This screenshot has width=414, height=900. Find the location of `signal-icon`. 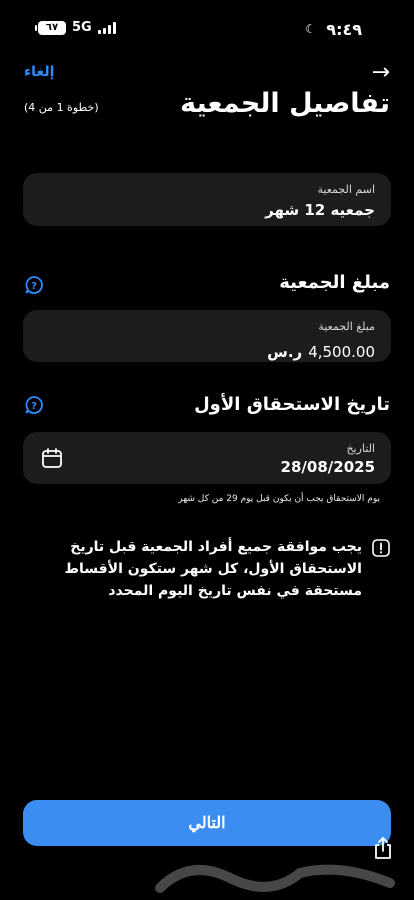

signal-icon is located at coordinates (106, 27).